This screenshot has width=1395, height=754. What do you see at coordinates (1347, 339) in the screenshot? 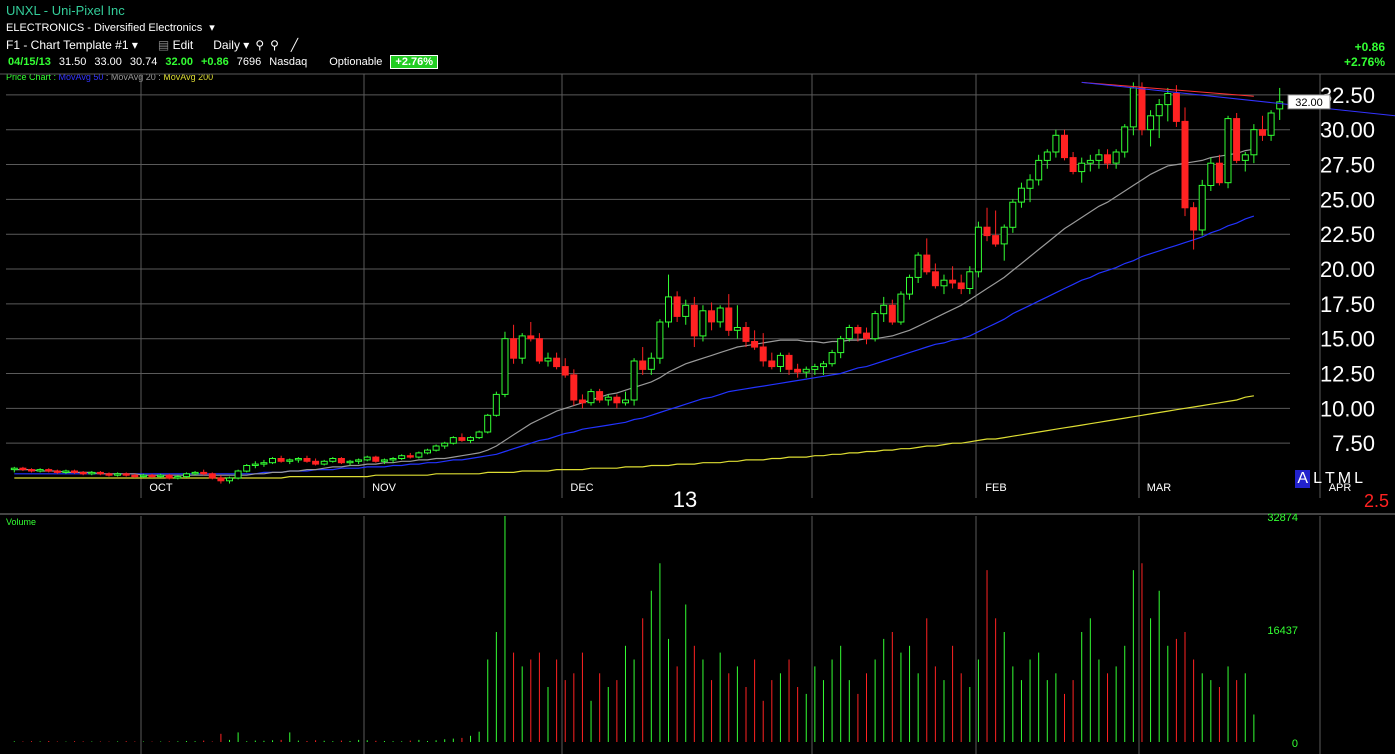
I see `y-tick-label: 15.00` at bounding box center [1347, 339].